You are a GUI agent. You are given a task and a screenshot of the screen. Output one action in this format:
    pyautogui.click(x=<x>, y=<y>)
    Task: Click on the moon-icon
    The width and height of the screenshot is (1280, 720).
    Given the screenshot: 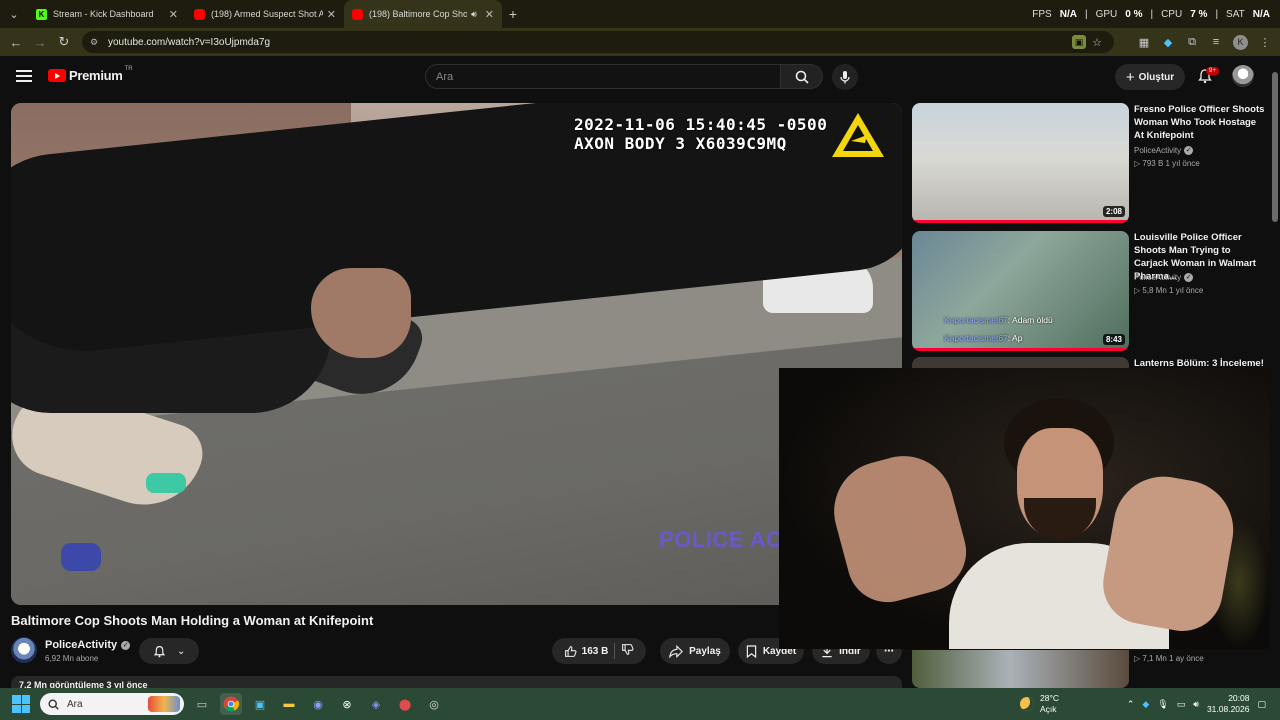 What is the action you would take?
    pyautogui.click(x=1027, y=704)
    